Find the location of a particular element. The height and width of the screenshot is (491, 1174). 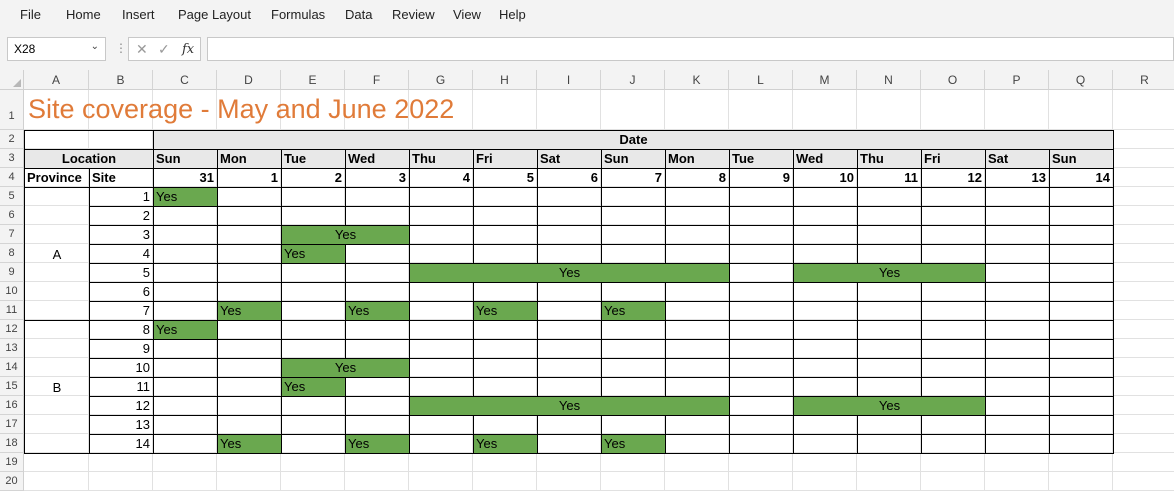

row-header-5: 5 is located at coordinates (12, 196).